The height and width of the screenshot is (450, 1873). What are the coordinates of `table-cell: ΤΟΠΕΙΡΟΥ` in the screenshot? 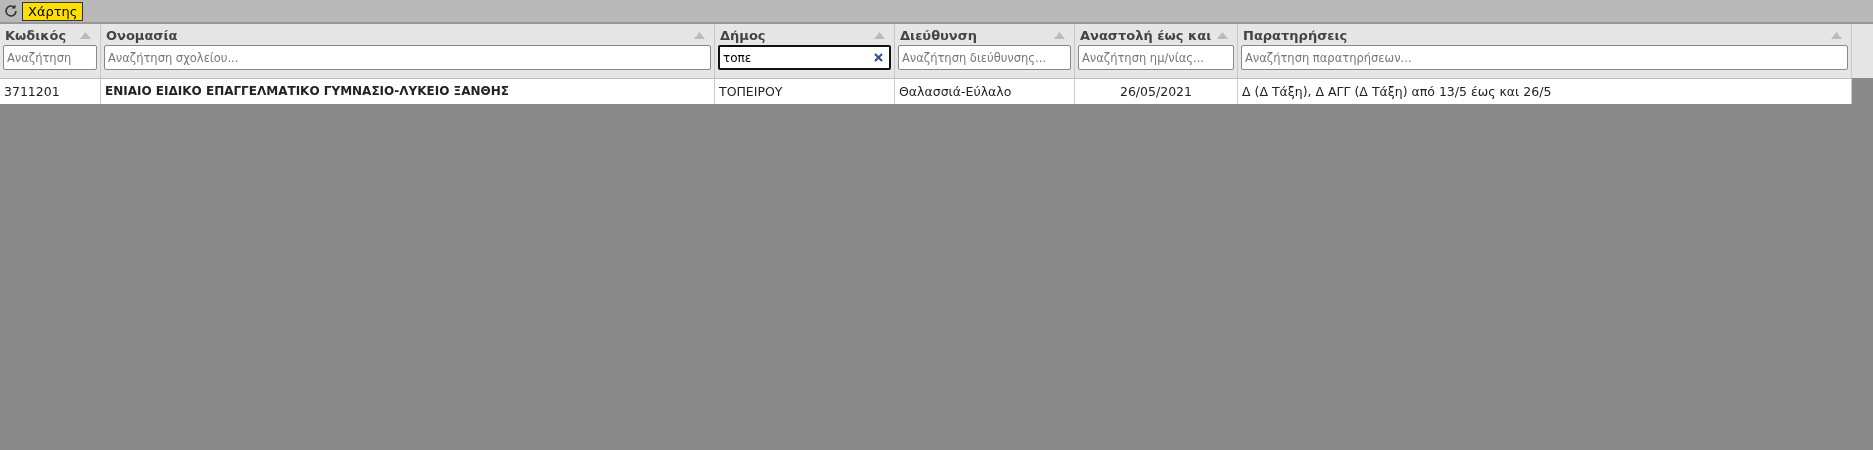 It's located at (805, 91).